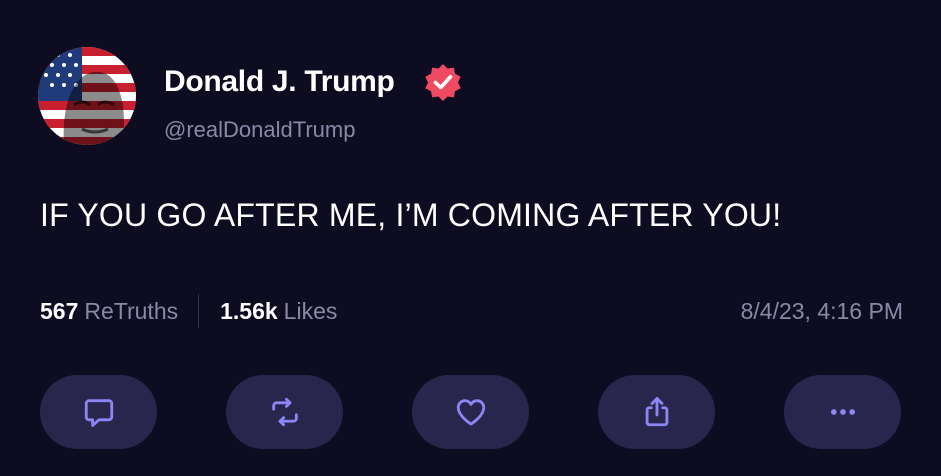 The width and height of the screenshot is (941, 476). Describe the element at coordinates (279, 82) in the screenshot. I see `author-name: Donald J. Trump` at that location.